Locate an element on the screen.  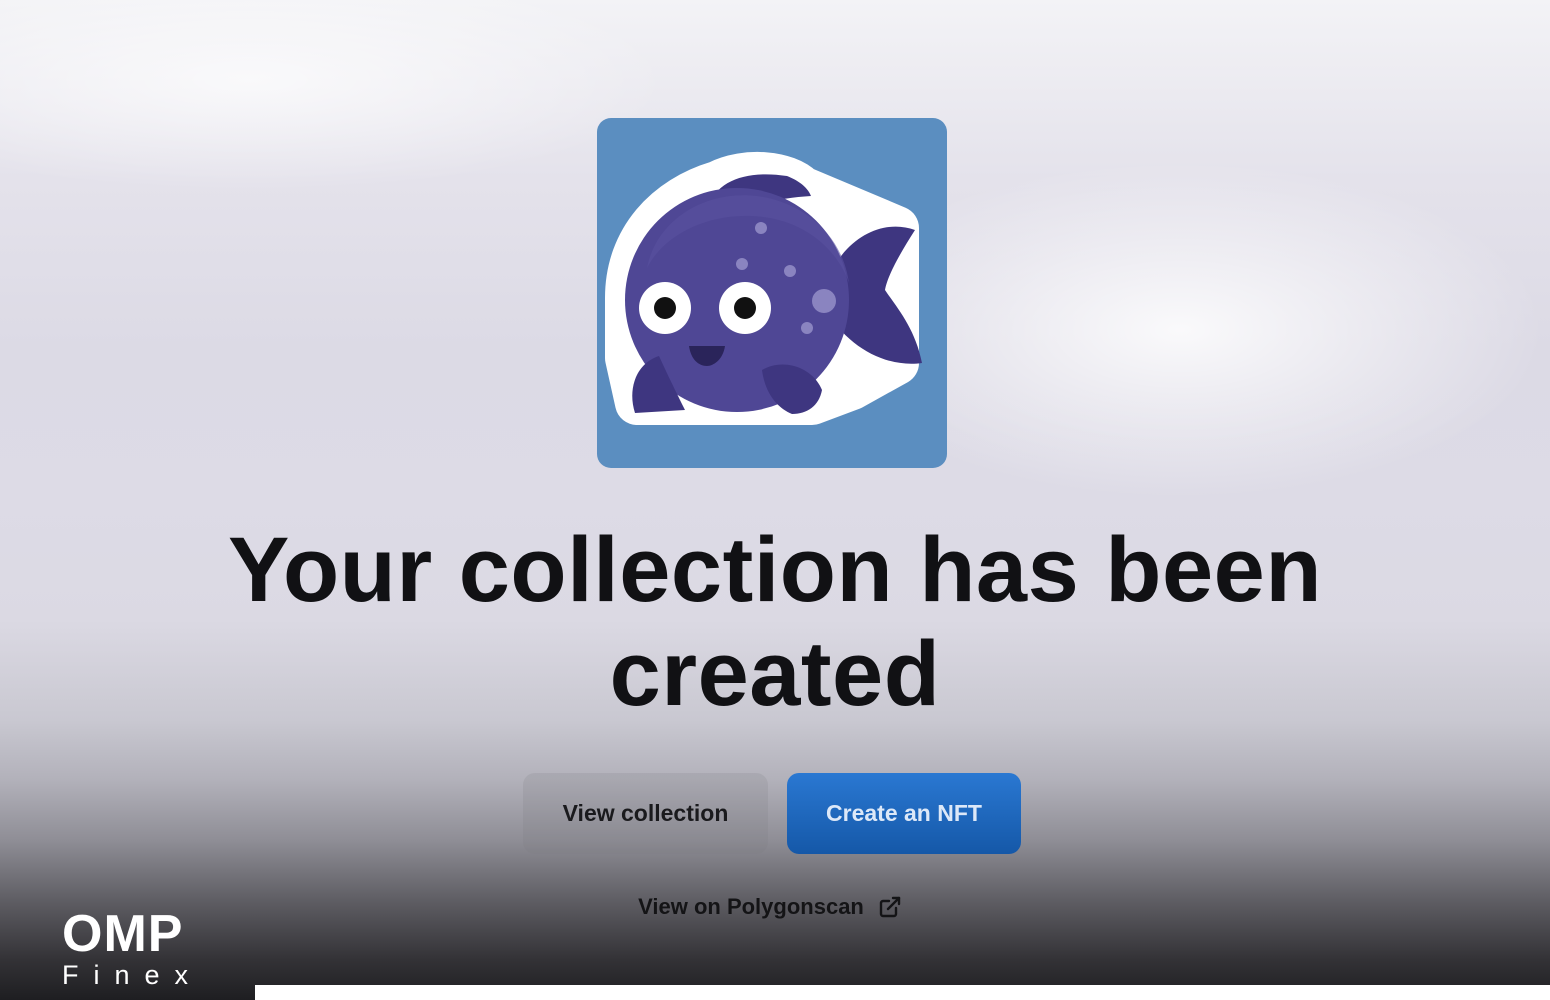
view-on-polygonscan-link: View on Polygonscan is located at coordinates (770, 907).